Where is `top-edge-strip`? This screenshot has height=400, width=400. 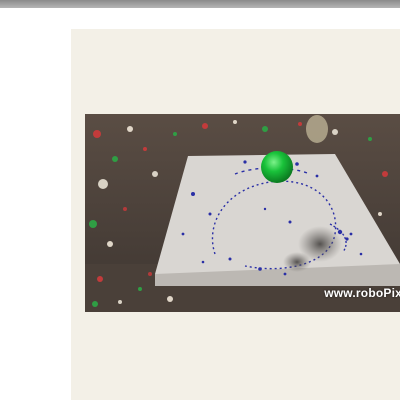 top-edge-strip is located at coordinates (200, 4).